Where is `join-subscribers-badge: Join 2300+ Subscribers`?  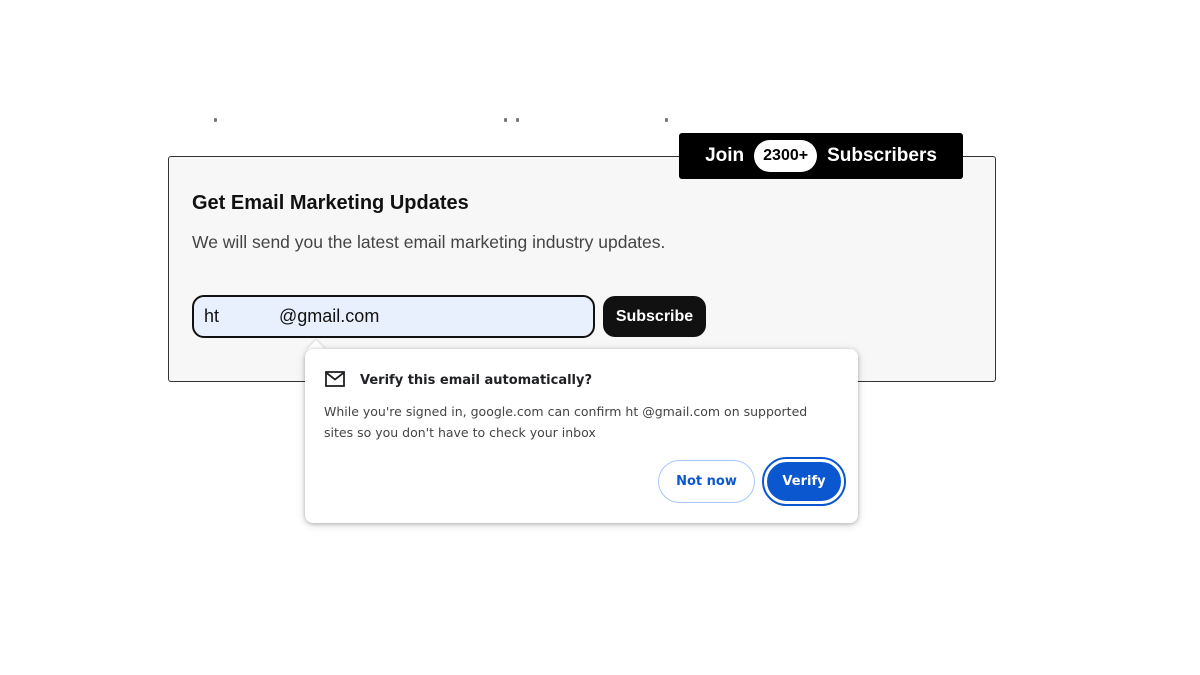 join-subscribers-badge: Join 2300+ Subscribers is located at coordinates (821, 156).